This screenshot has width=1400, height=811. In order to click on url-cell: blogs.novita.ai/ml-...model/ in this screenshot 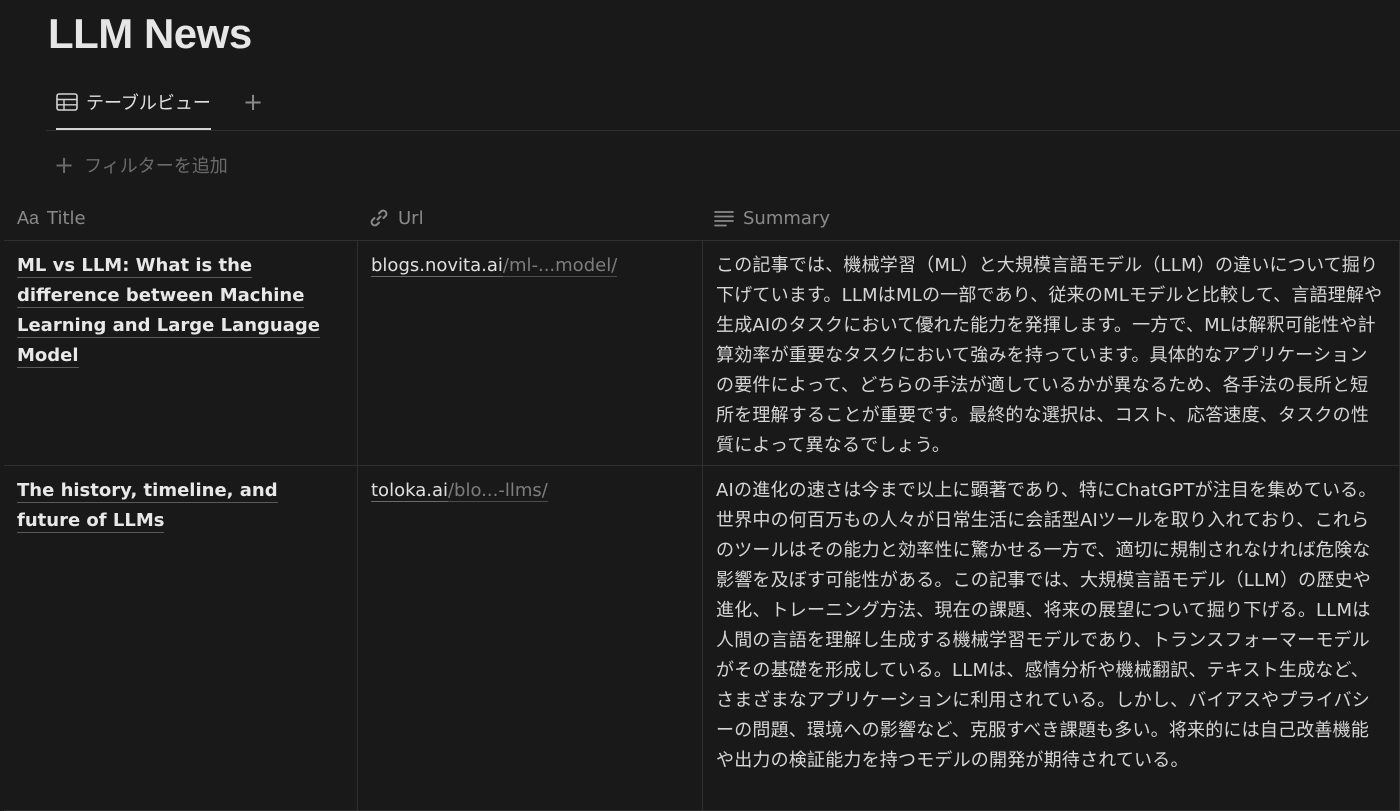, I will do `click(530, 353)`.